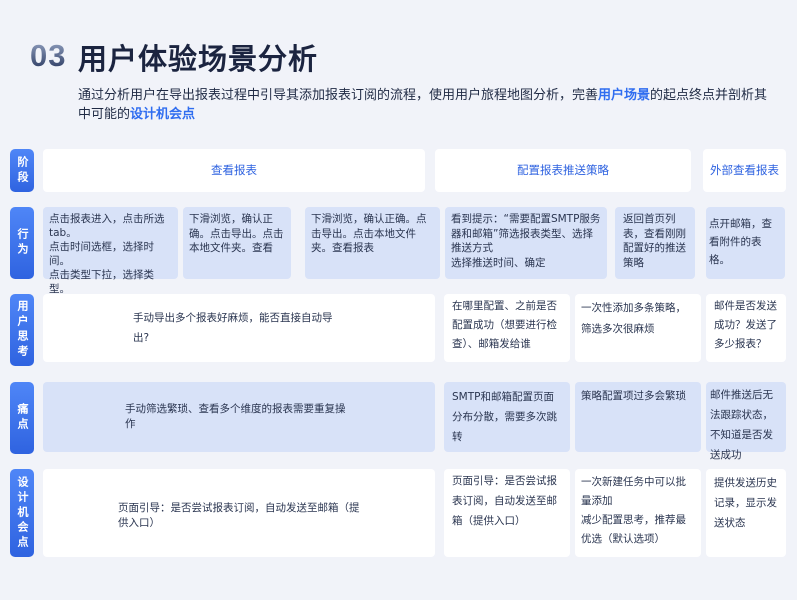  Describe the element at coordinates (22, 418) in the screenshot. I see `row-label-pain: 痛点` at that location.